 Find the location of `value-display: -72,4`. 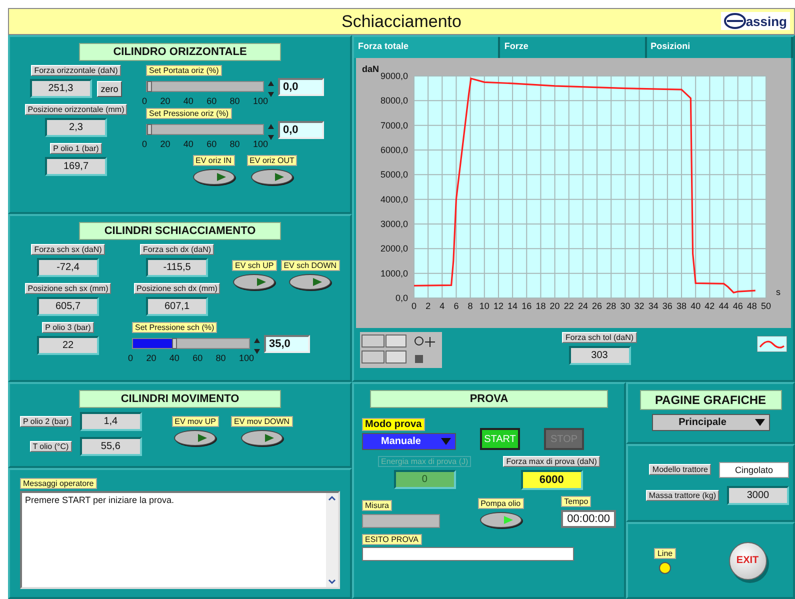

value-display: -72,4 is located at coordinates (68, 267).